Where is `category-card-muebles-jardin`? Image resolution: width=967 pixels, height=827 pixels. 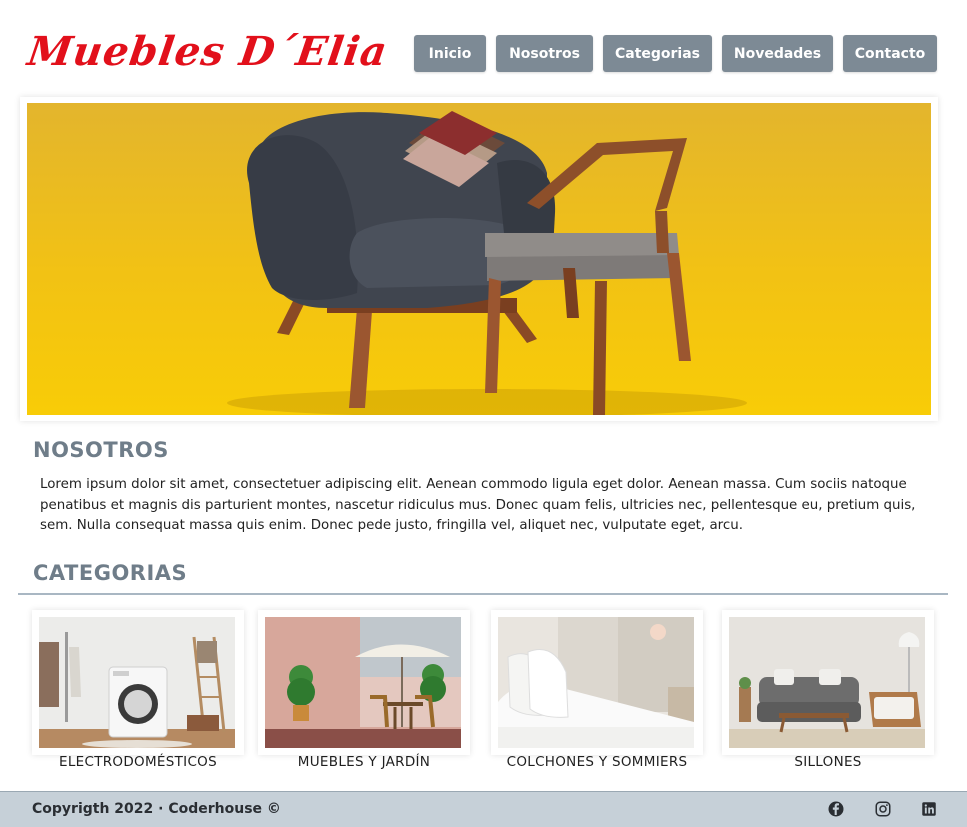
category-card-muebles-jardin is located at coordinates (364, 682).